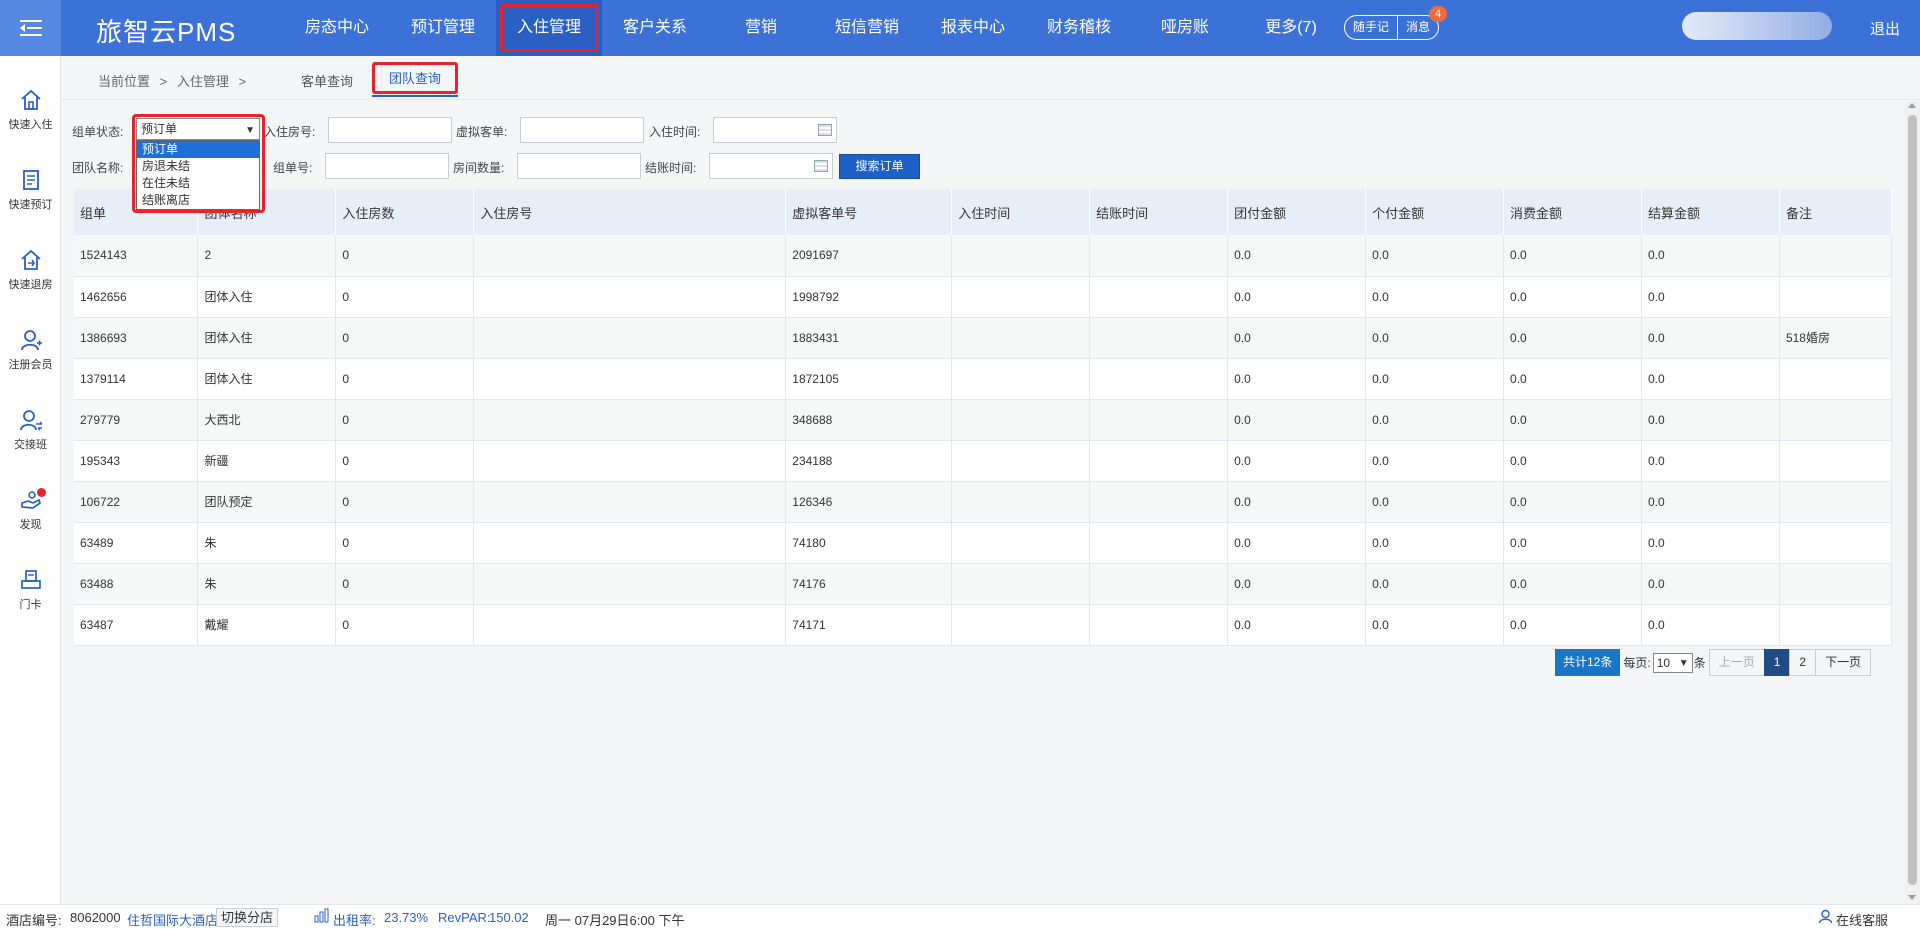 This screenshot has height=929, width=1920. Describe the element at coordinates (630, 212) in the screenshot. I see `col-room-no: 入住房号` at that location.